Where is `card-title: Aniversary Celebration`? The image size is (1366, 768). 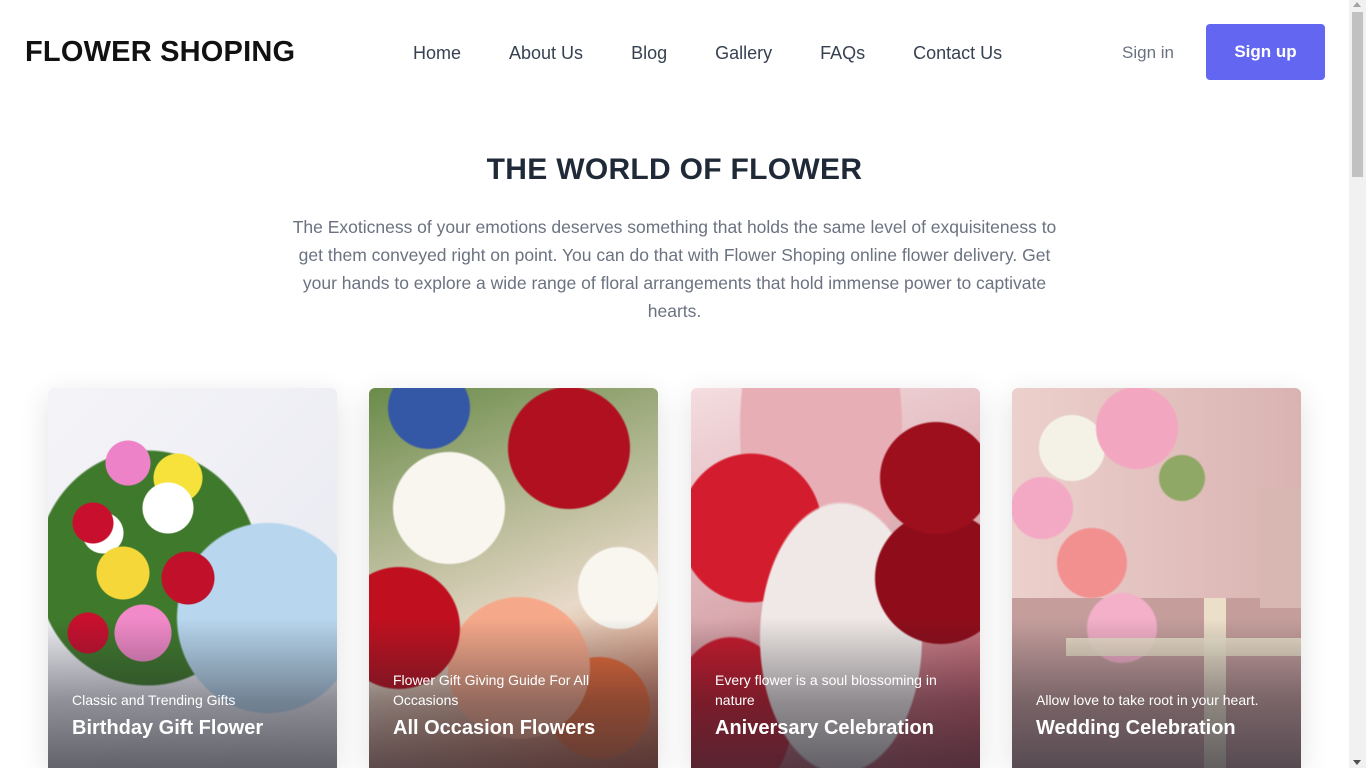 card-title: Aniversary Celebration is located at coordinates (824, 728).